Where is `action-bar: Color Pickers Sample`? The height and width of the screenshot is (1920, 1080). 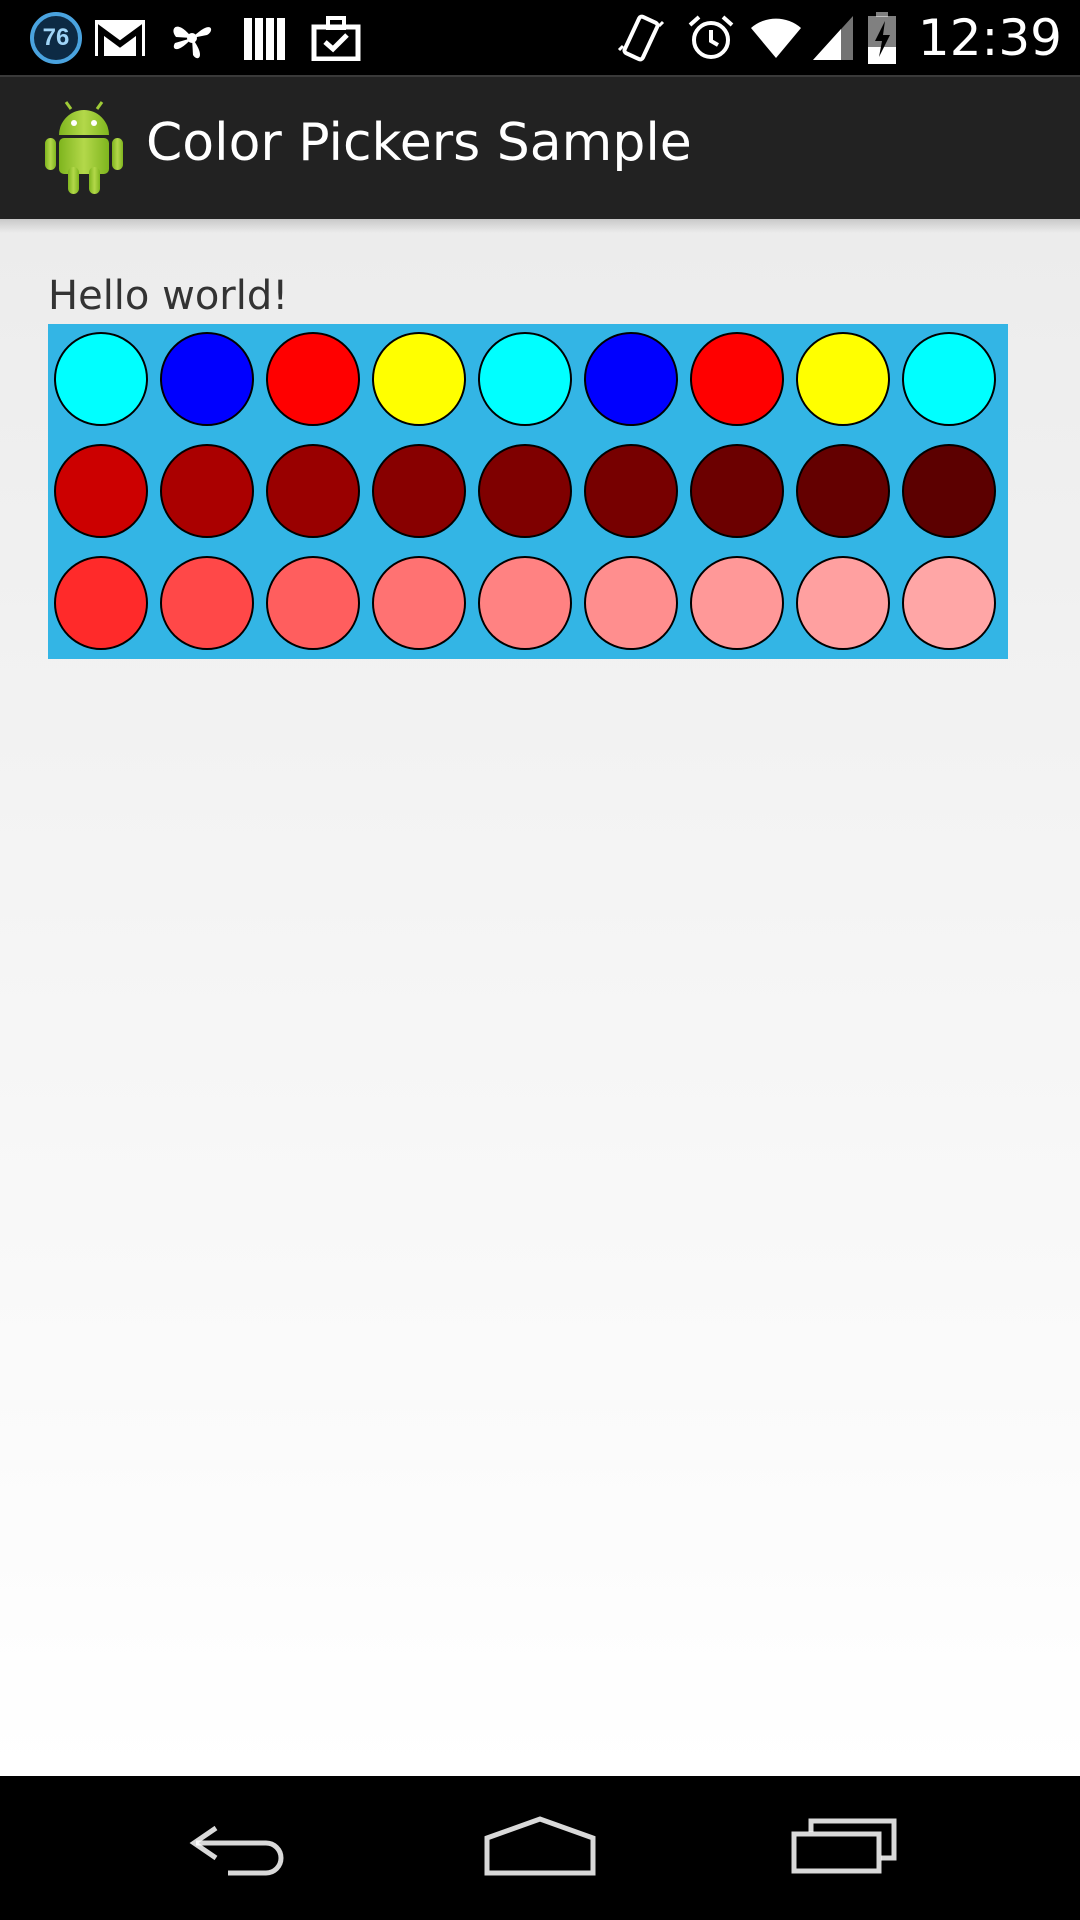 action-bar: Color Pickers Sample is located at coordinates (540, 147).